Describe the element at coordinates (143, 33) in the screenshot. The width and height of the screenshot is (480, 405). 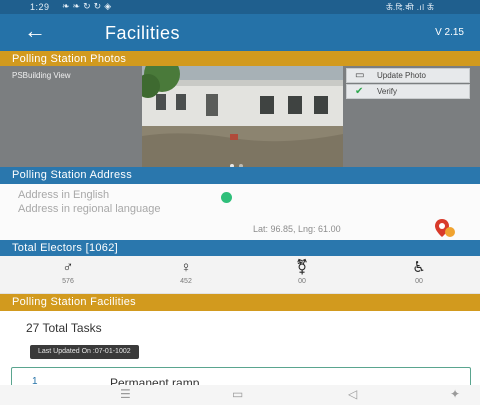
I see `page-title: Facilities` at that location.